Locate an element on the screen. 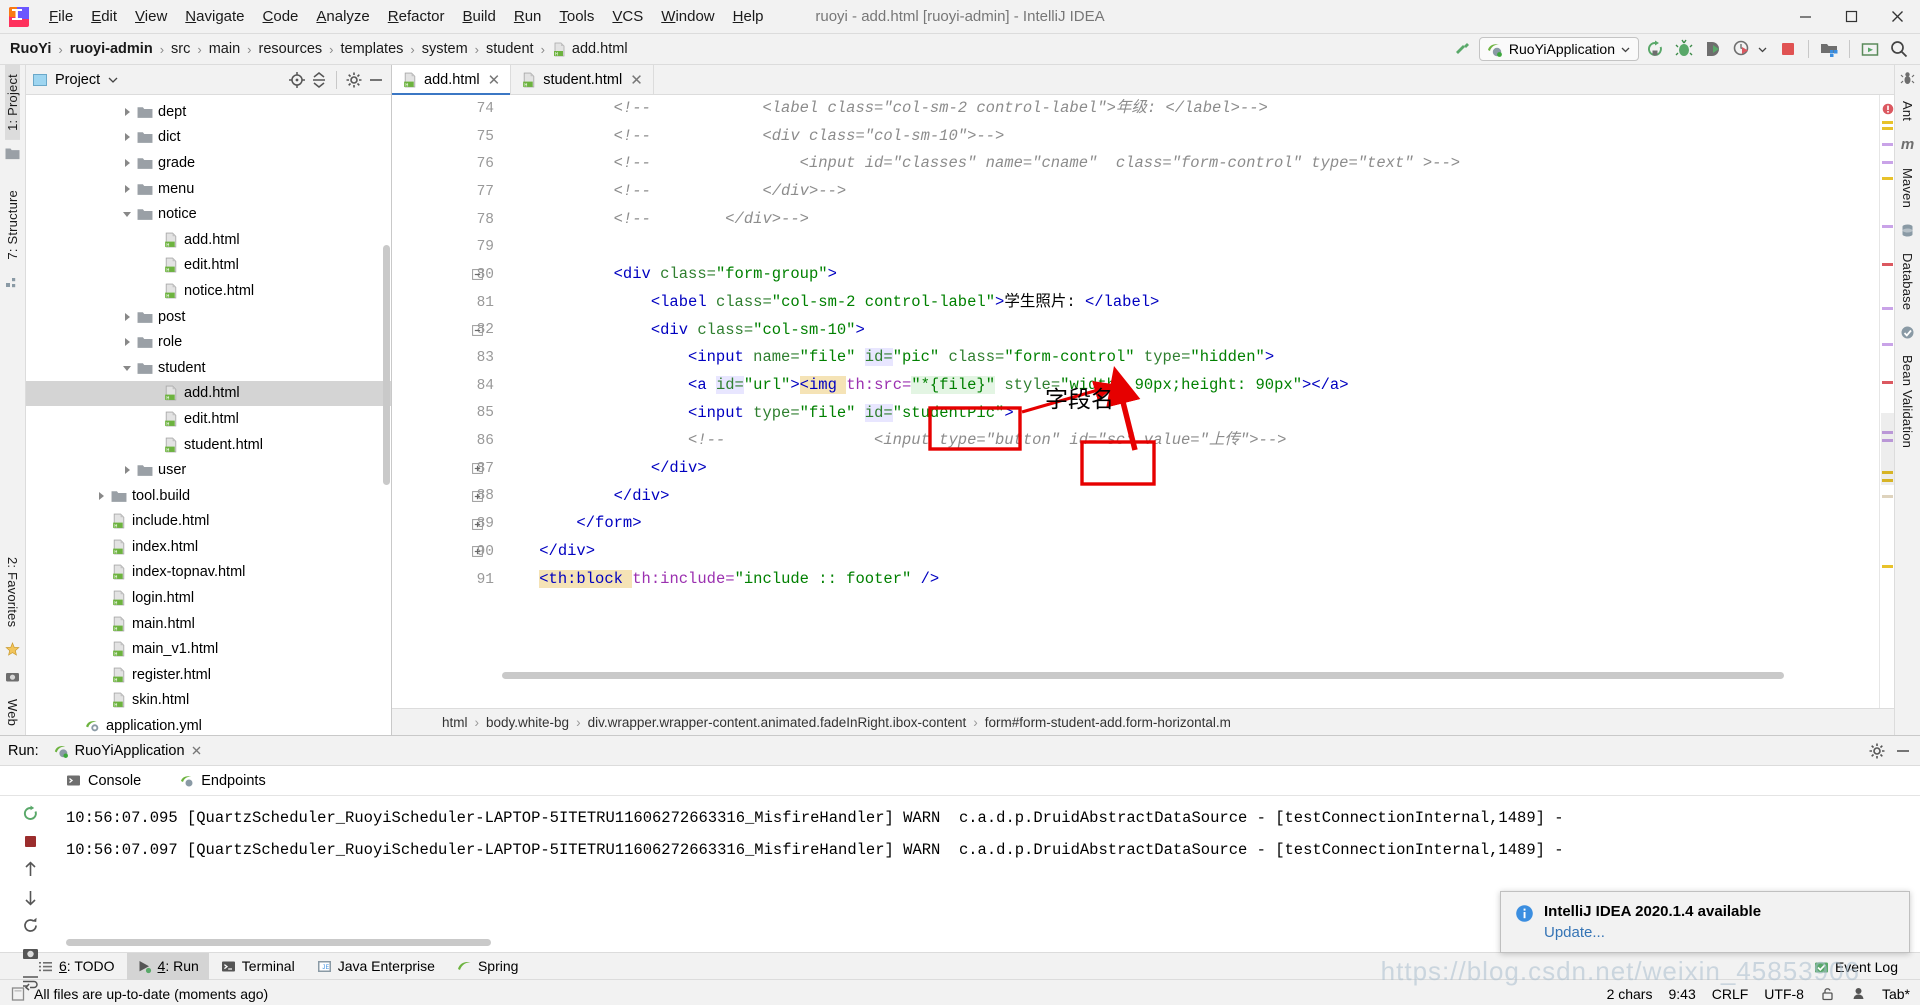 The width and height of the screenshot is (1920, 1005). tree-item-notice-html: Hnotice.html is located at coordinates (208, 291).